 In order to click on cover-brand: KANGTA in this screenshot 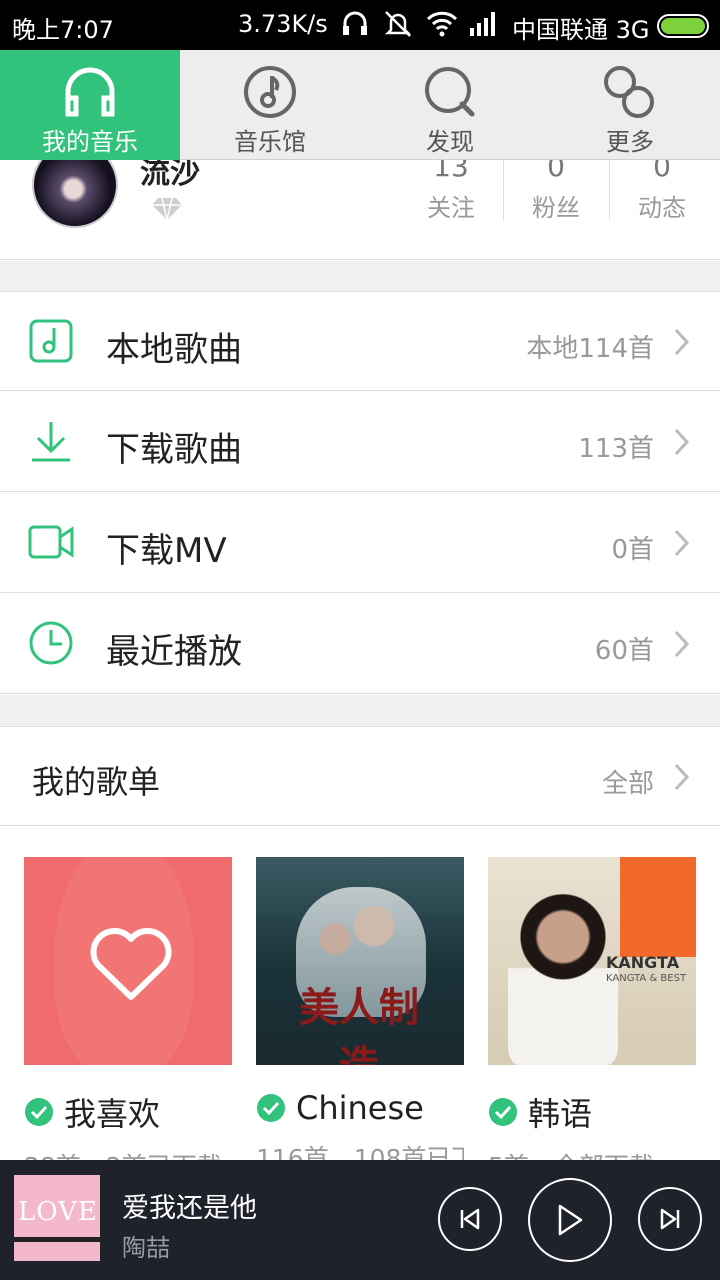, I will do `click(643, 962)`.